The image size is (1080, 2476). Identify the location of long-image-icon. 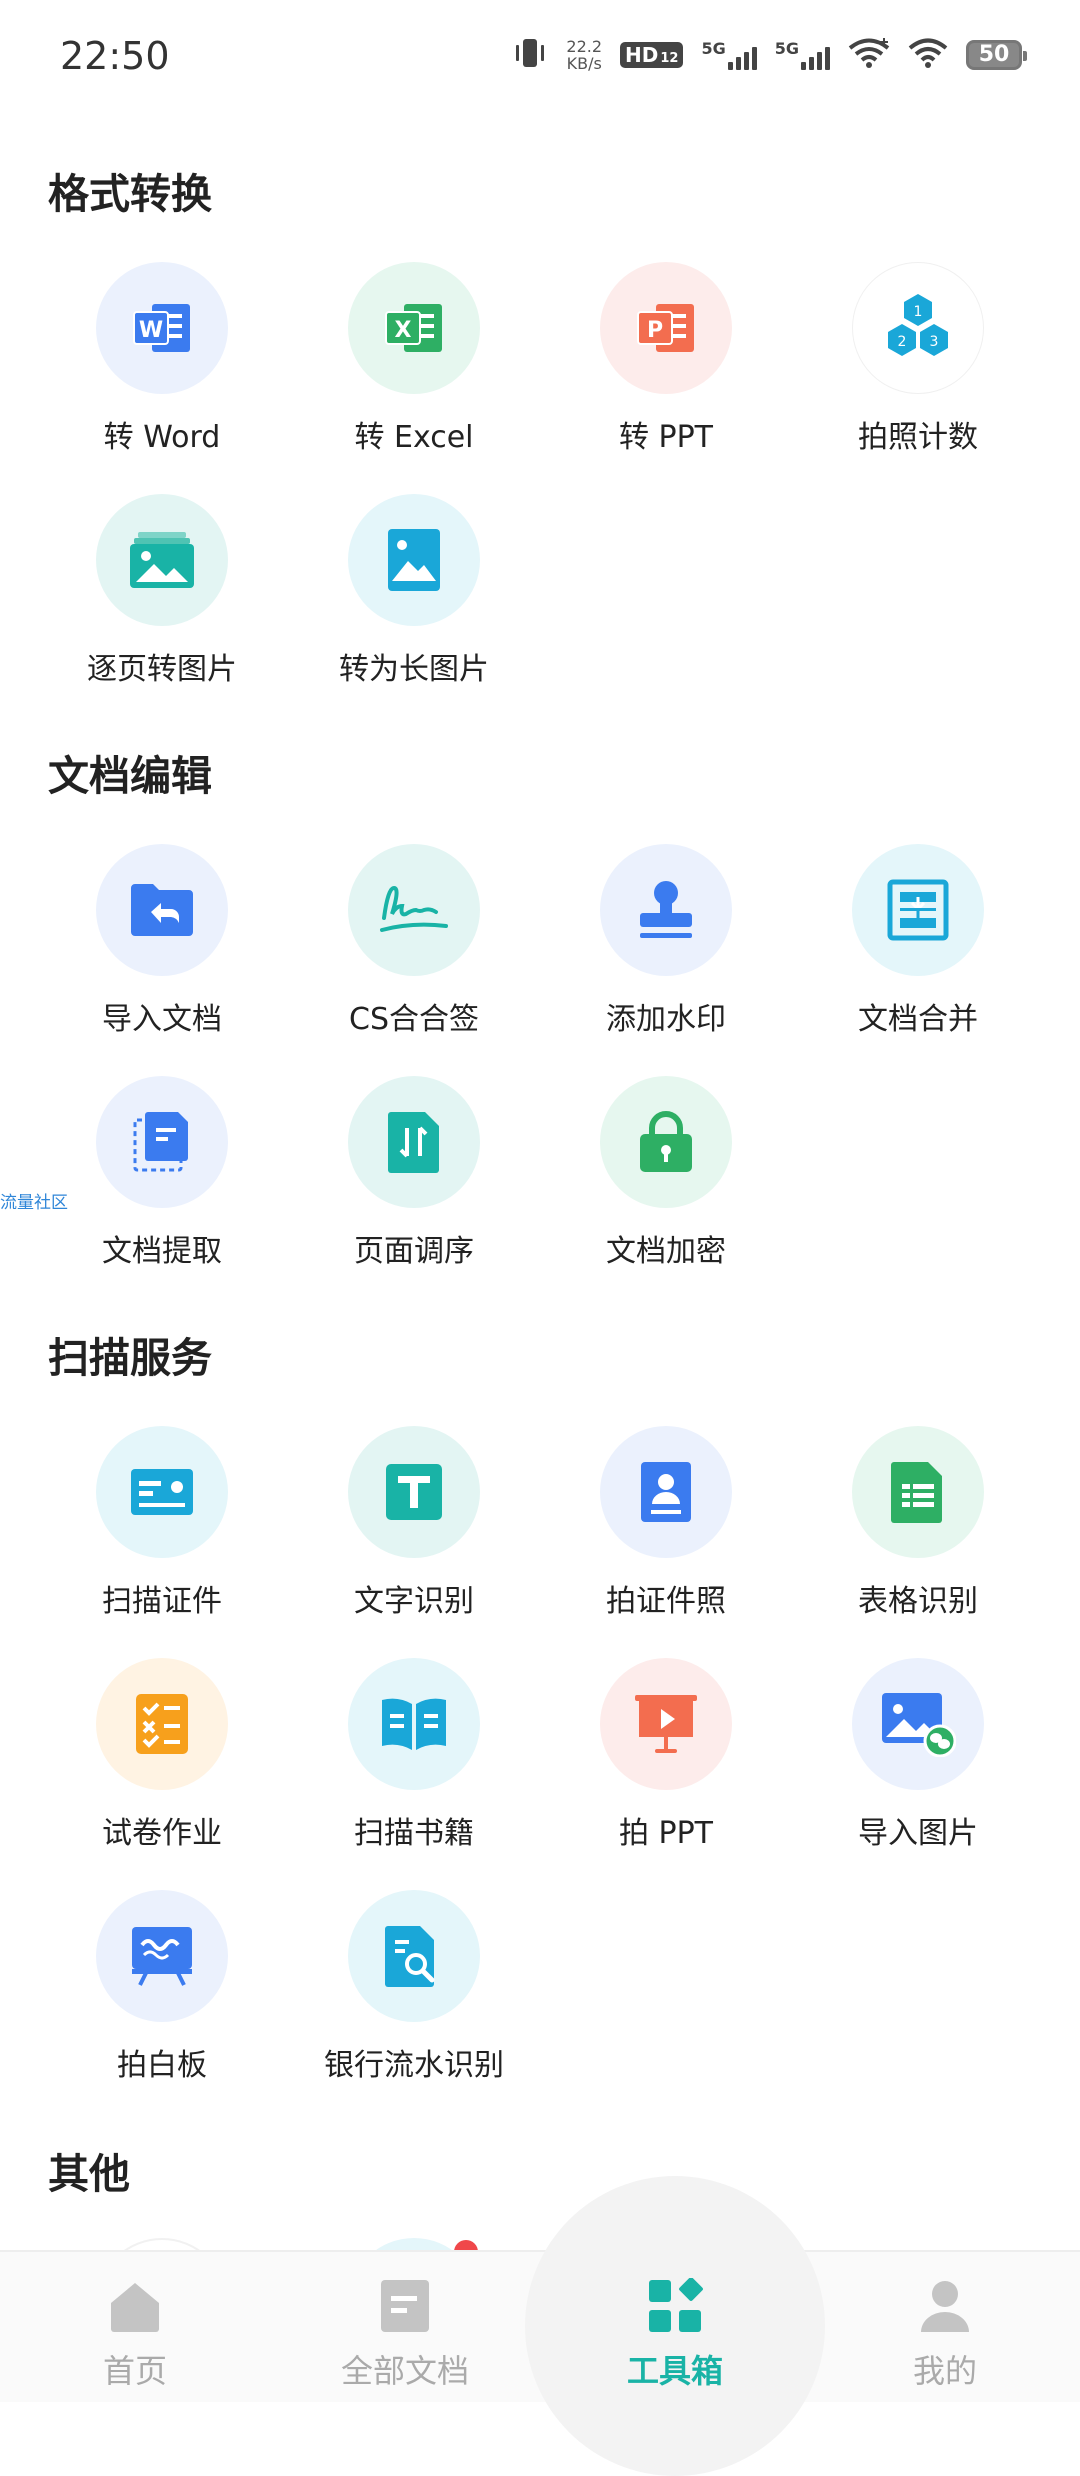
(414, 560).